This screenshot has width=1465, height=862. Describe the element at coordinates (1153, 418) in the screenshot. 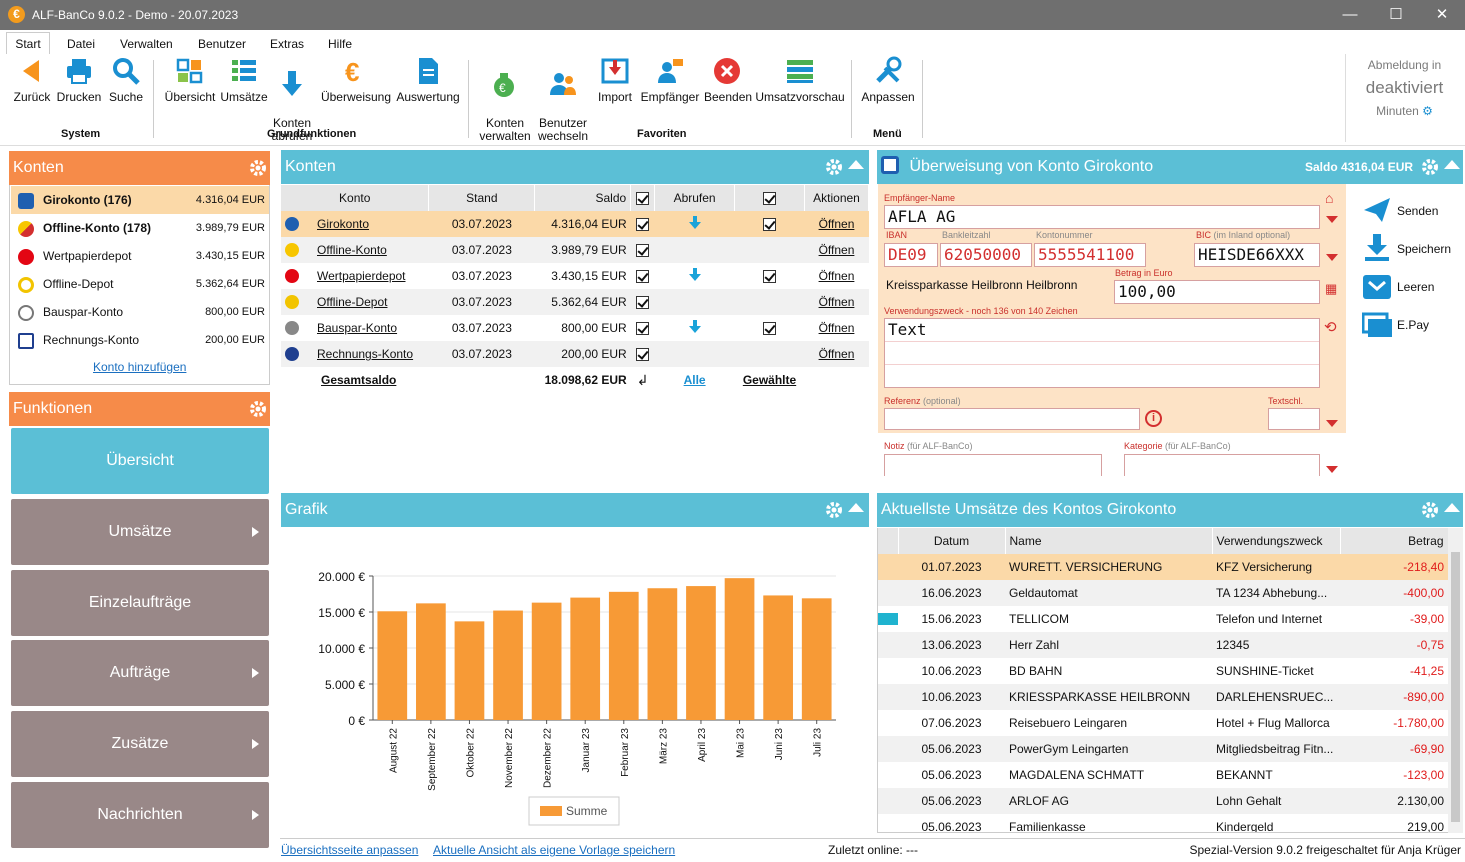

I see `info-icon: i` at that location.